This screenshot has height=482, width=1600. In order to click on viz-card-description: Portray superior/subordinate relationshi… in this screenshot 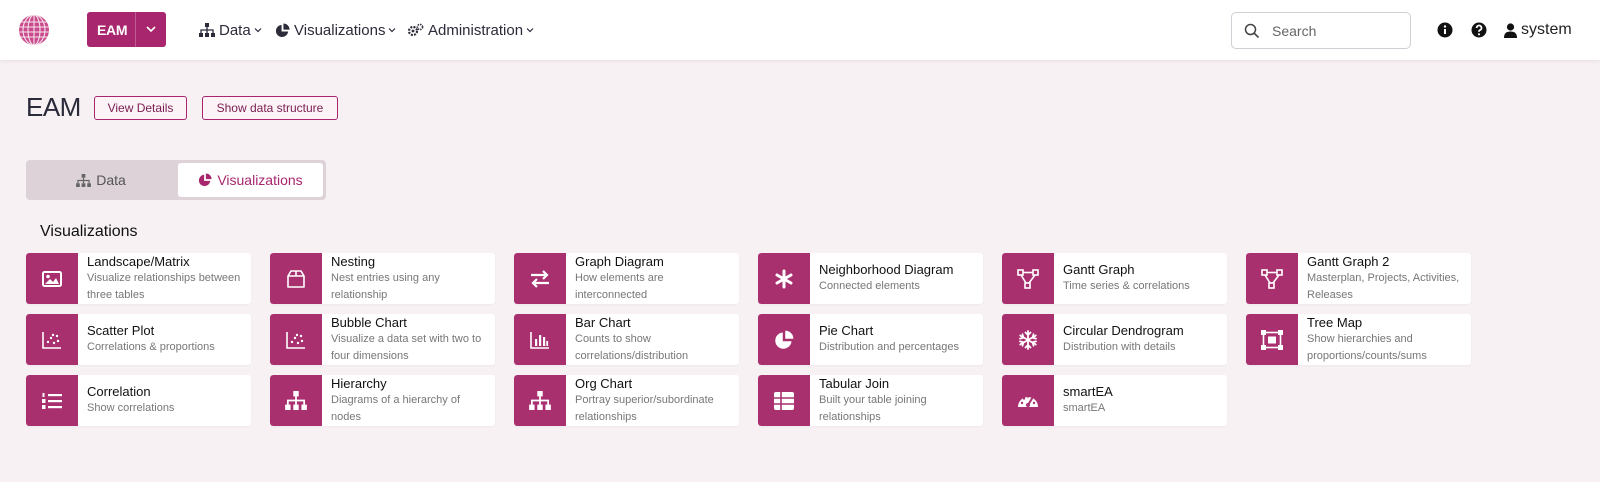, I will do `click(644, 408)`.